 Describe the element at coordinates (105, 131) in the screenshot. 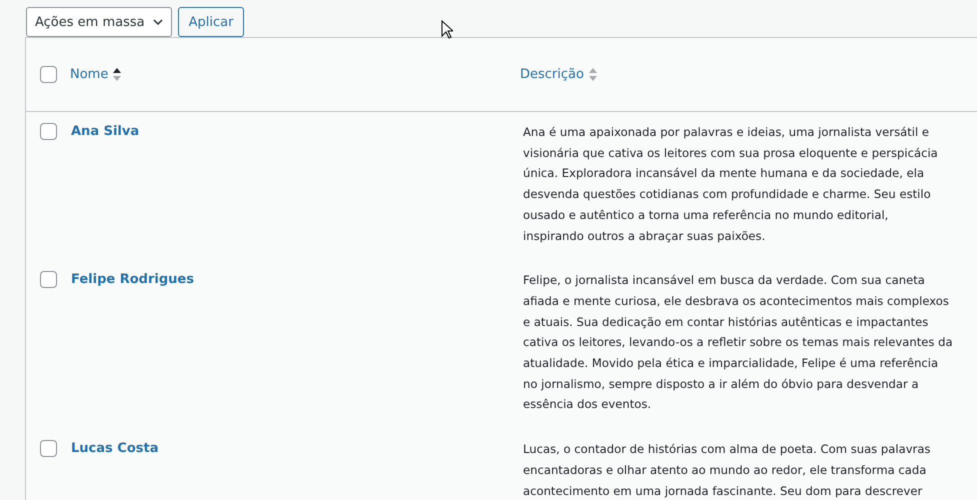

I see `author-name-link: Ana Silva` at that location.